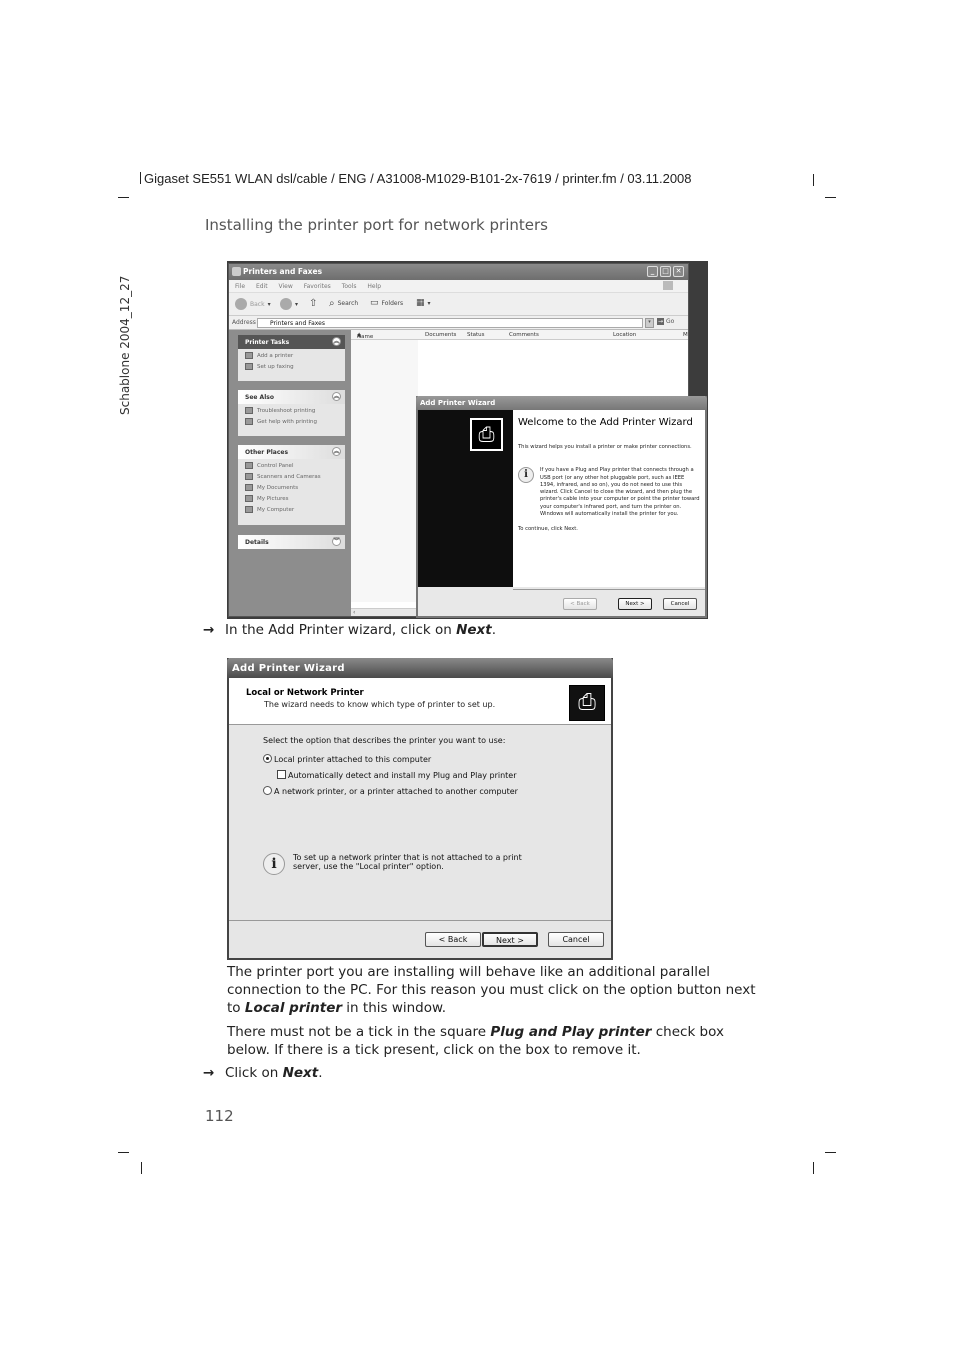 Image resolution: width=954 pixels, height=1351 pixels. What do you see at coordinates (278, 487) in the screenshot?
I see `link-label: My Documents` at bounding box center [278, 487].